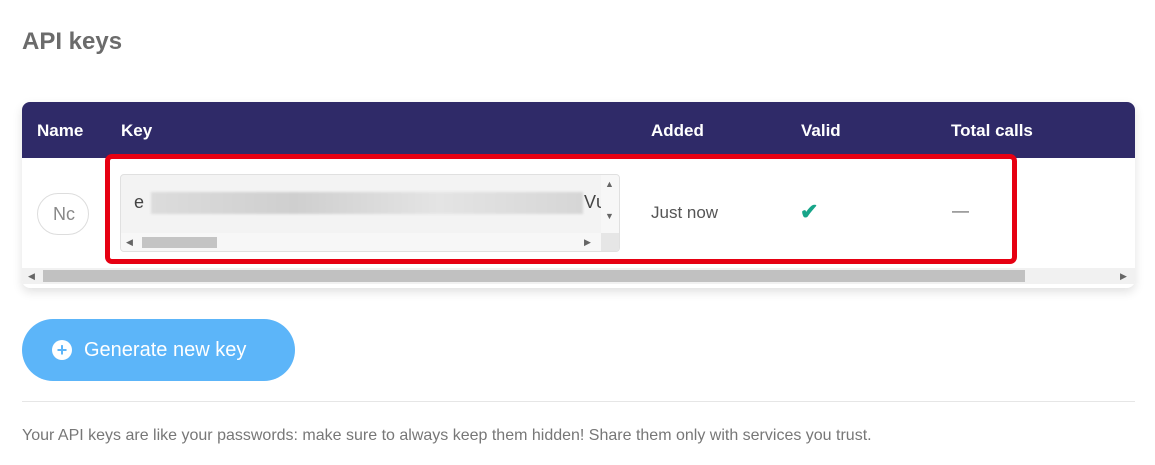  What do you see at coordinates (137, 130) in the screenshot?
I see `header-key: Key` at bounding box center [137, 130].